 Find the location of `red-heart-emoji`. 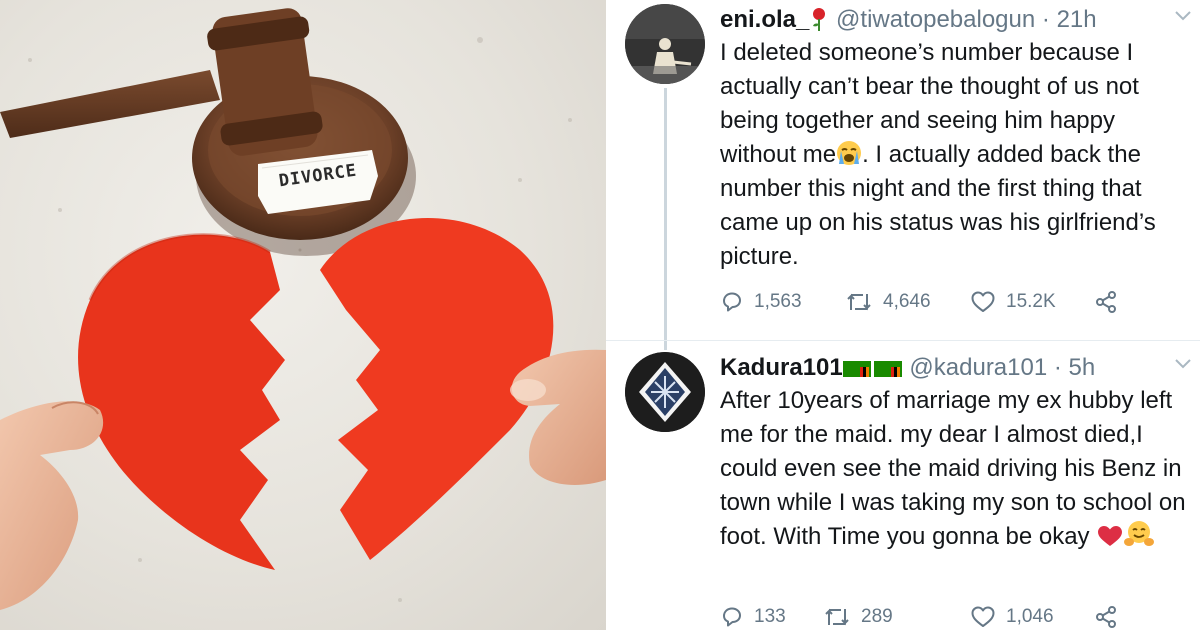

red-heart-emoji is located at coordinates (1110, 536).